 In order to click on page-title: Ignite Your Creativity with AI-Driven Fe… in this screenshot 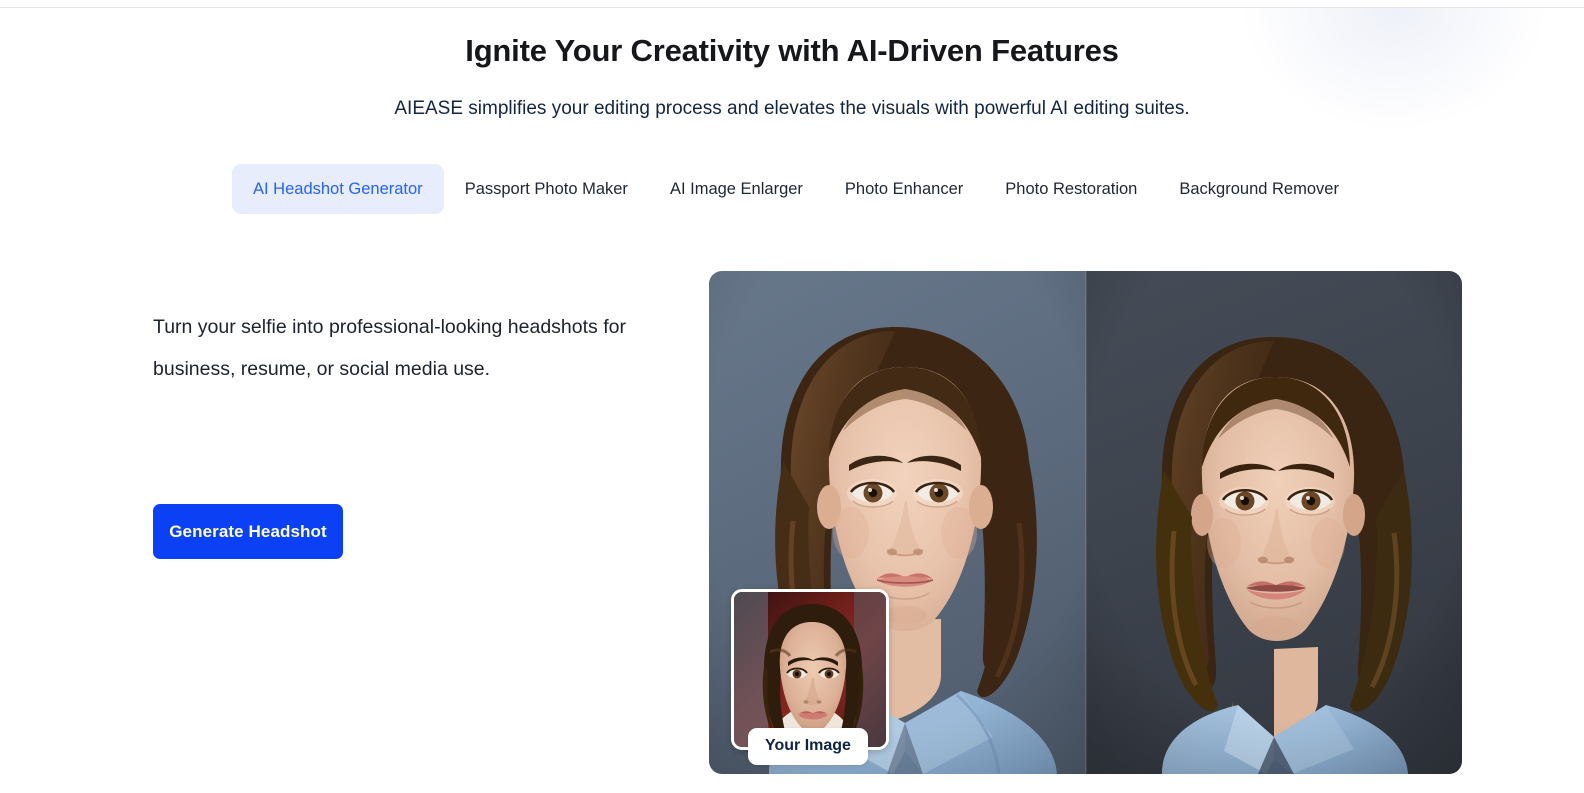, I will do `click(792, 50)`.